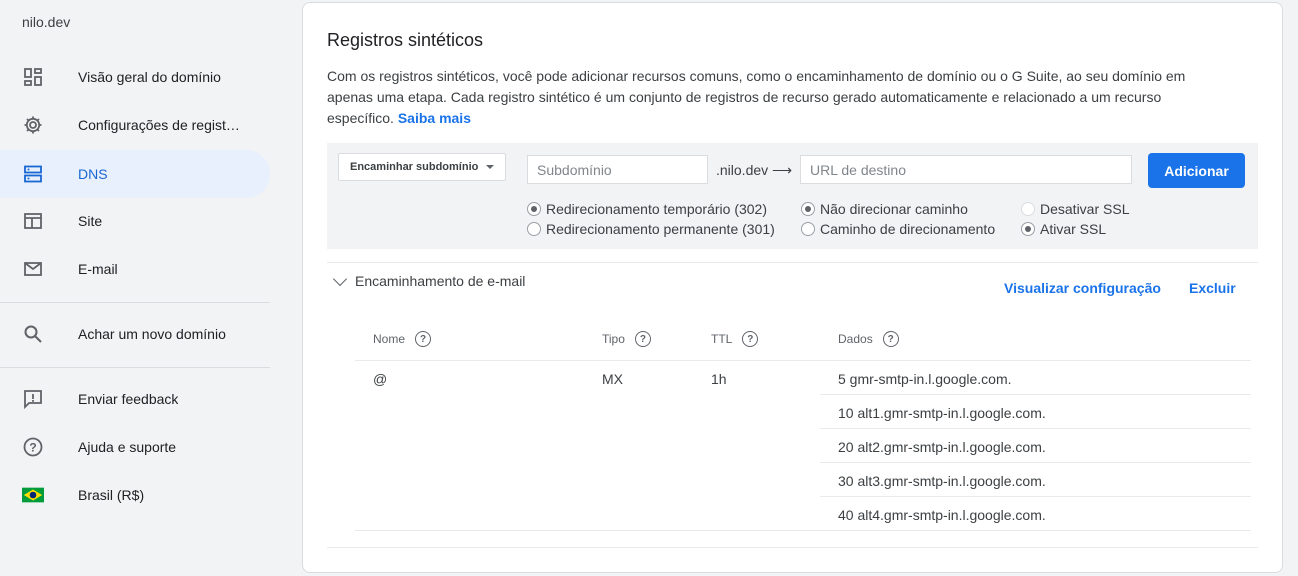 The height and width of the screenshot is (576, 1298). What do you see at coordinates (33, 495) in the screenshot?
I see `brazil-flag-icon` at bounding box center [33, 495].